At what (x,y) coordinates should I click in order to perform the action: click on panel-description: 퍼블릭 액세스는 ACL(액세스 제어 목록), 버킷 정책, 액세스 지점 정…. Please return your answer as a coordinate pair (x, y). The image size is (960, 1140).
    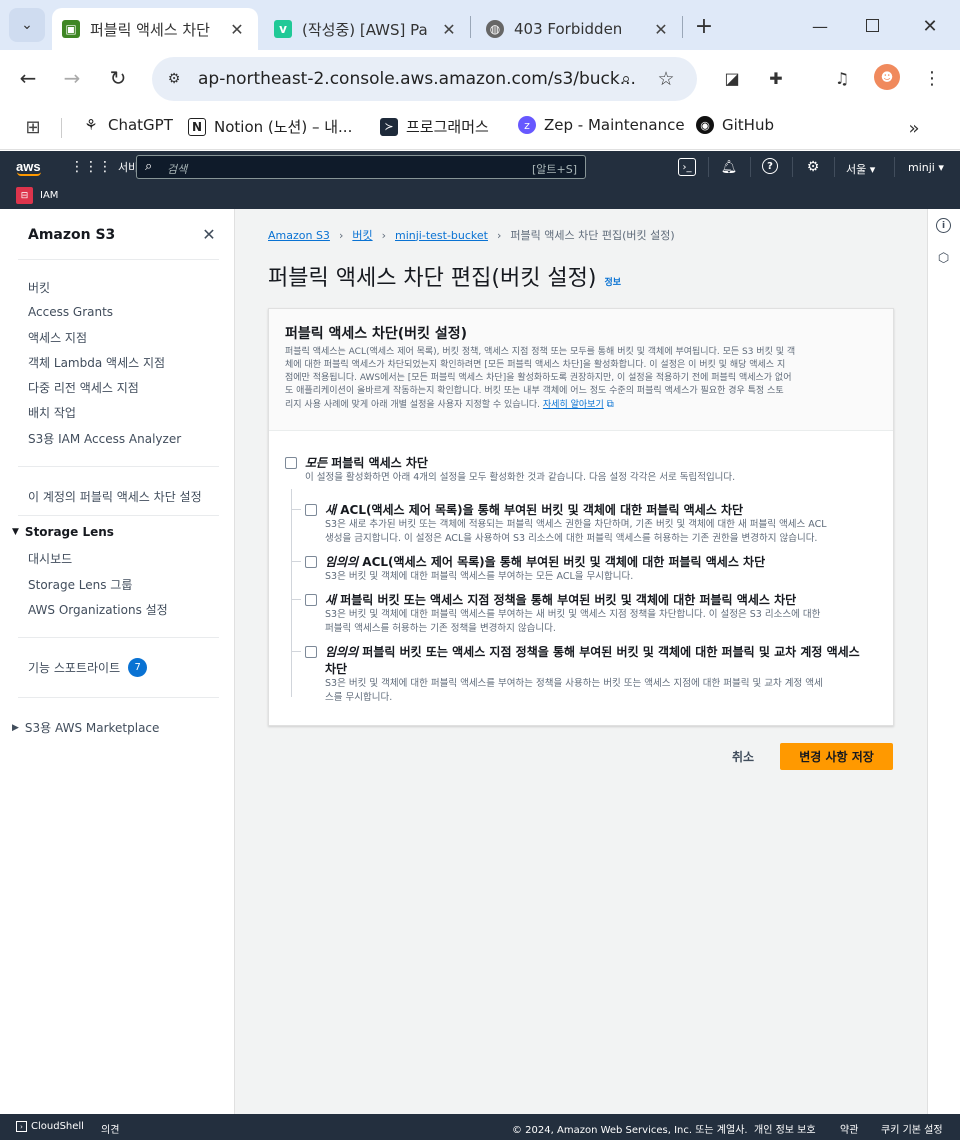
    Looking at the image, I should click on (585, 379).